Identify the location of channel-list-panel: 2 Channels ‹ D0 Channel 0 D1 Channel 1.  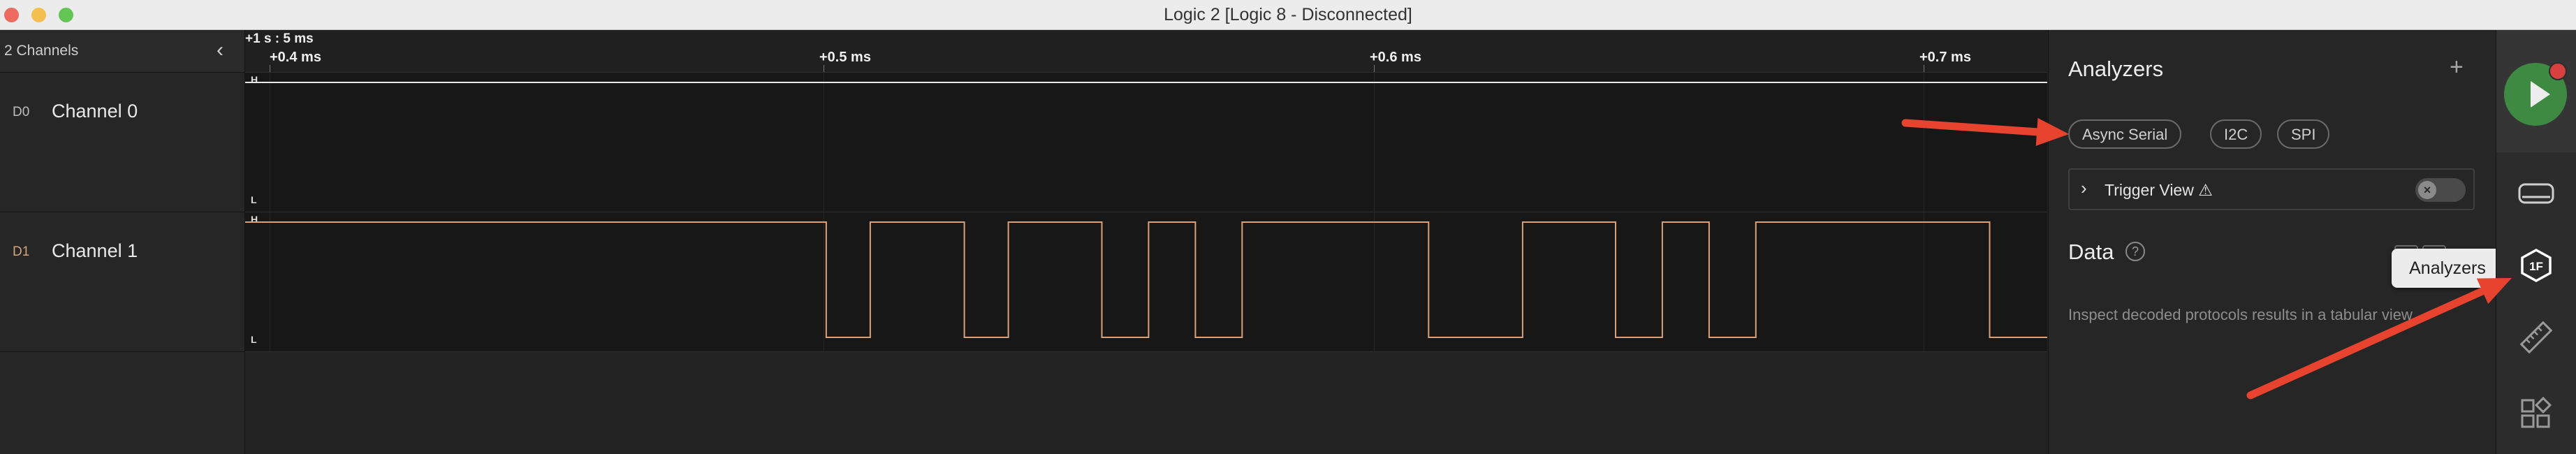
(122, 242).